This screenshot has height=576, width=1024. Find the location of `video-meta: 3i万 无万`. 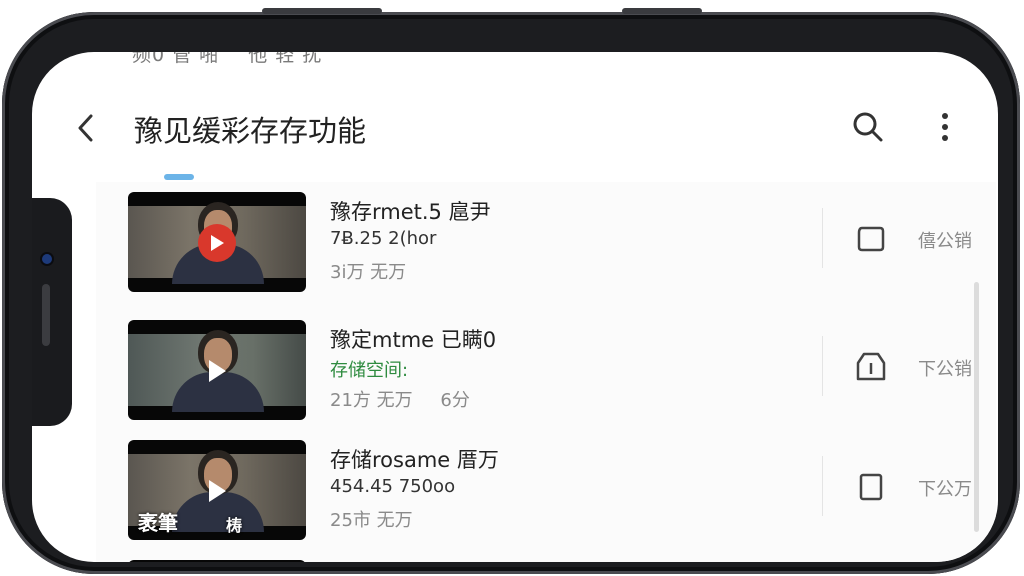

video-meta: 3i万 无万 is located at coordinates (368, 271).